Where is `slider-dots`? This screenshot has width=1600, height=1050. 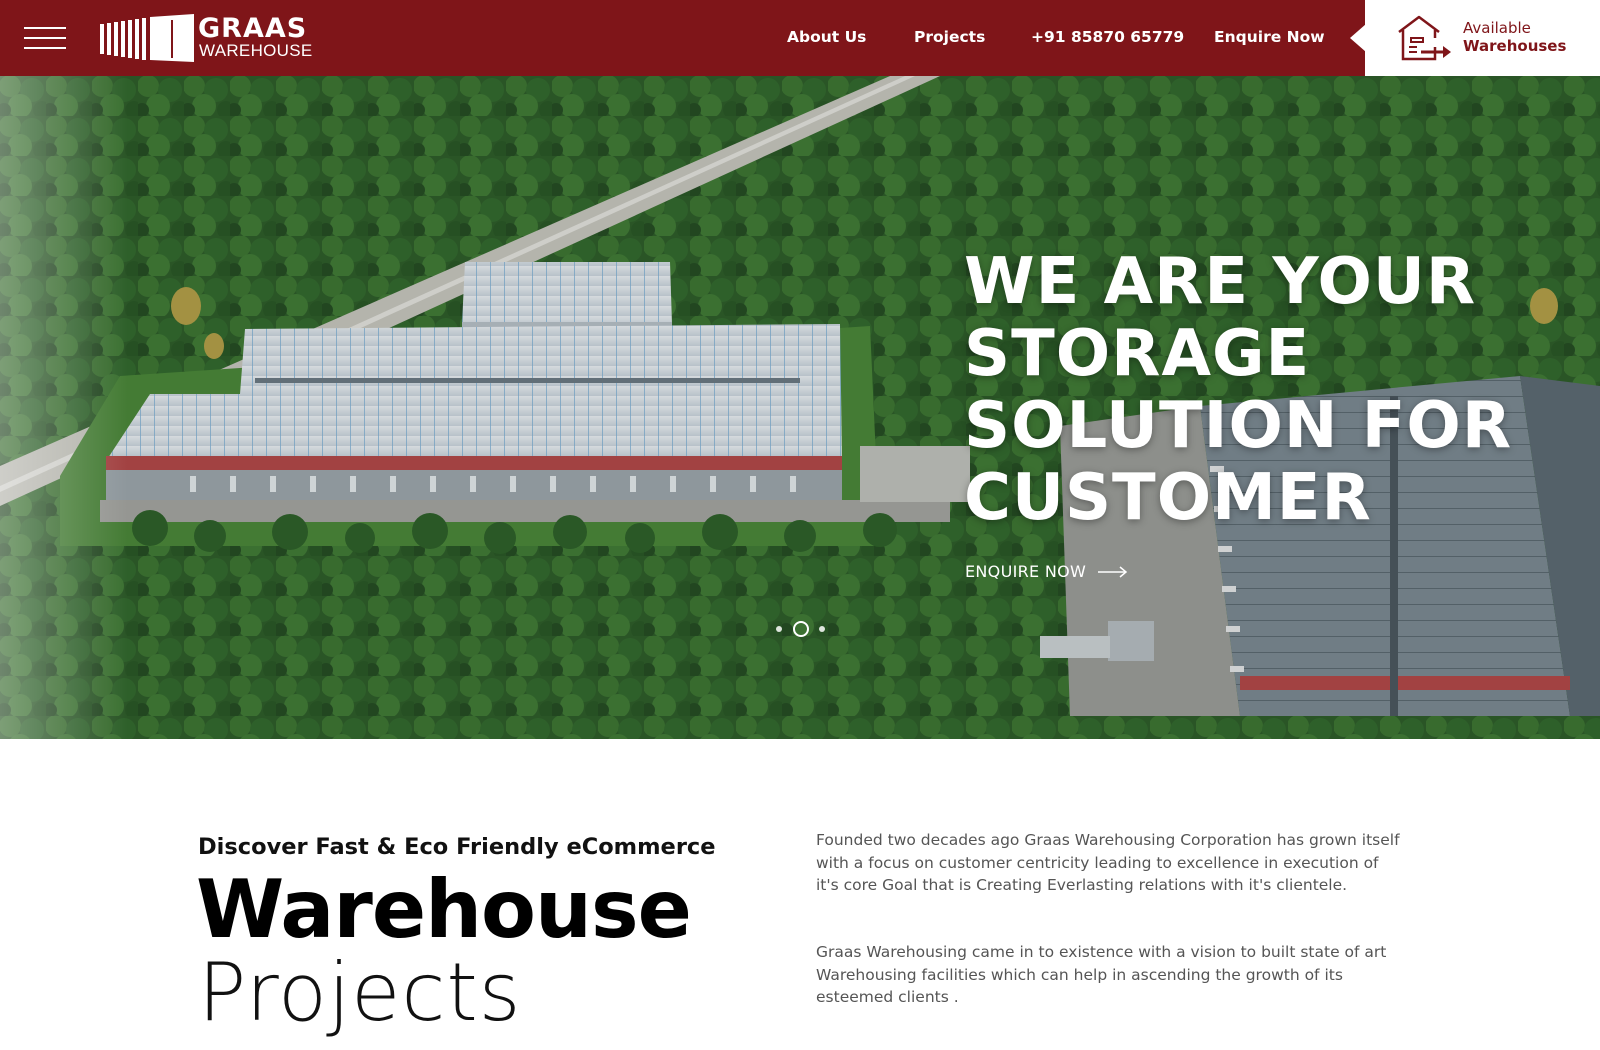 slider-dots is located at coordinates (800, 628).